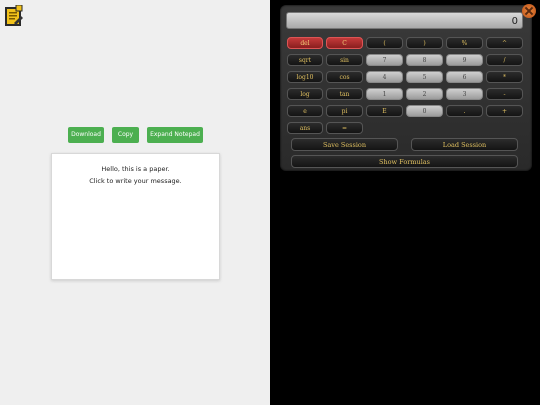  Describe the element at coordinates (464, 60) in the screenshot. I see `key-9: 9` at that location.